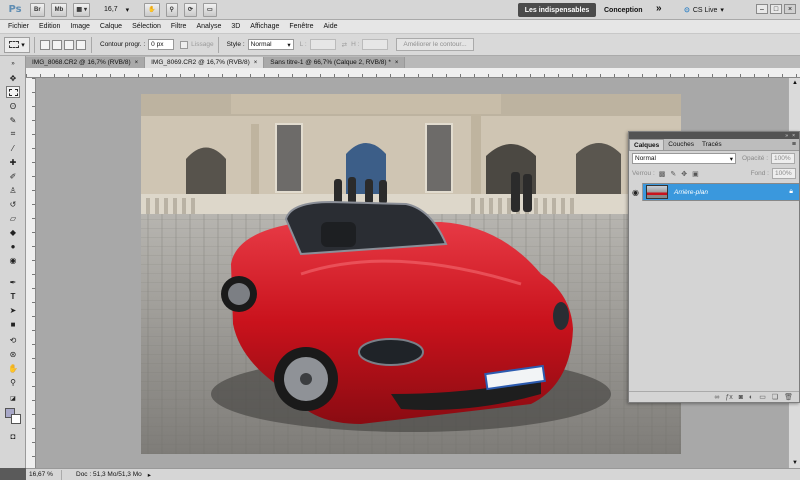 This screenshot has height=480, width=800. I want to click on subtract-selection-icon, so click(69, 44).